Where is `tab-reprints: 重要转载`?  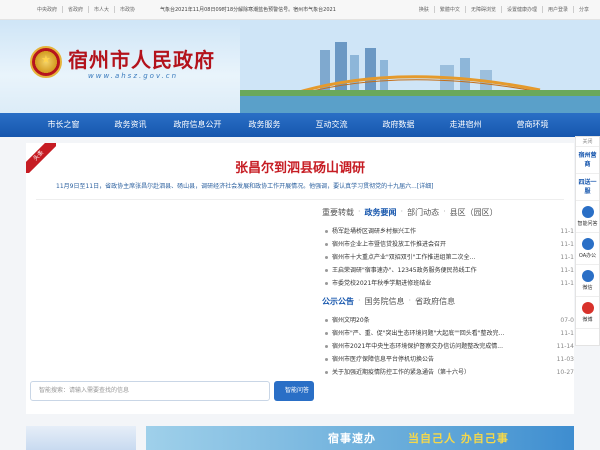 tab-reprints: 重要转载 is located at coordinates (340, 214).